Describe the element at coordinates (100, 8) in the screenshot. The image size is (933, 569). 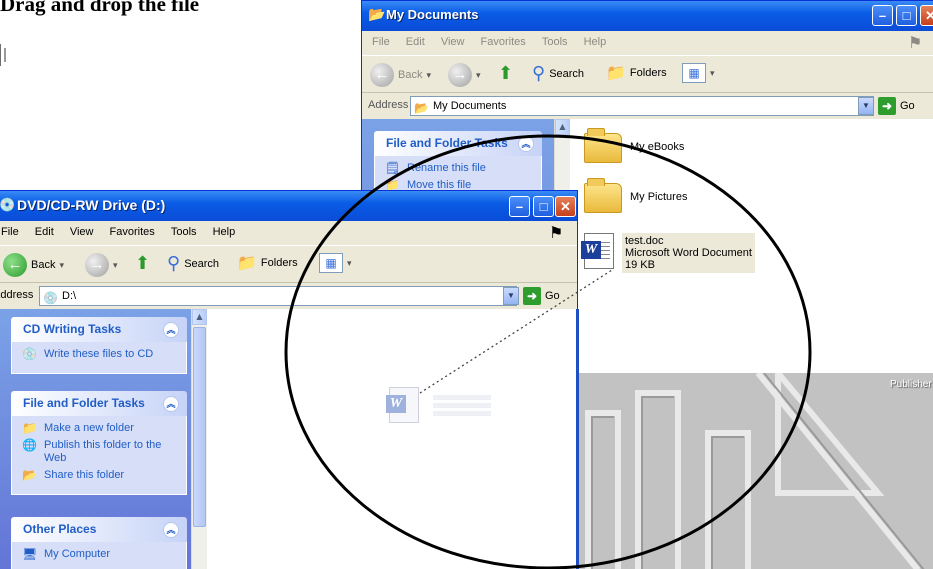
I see `instruction-heading: Drag and drop the file` at that location.